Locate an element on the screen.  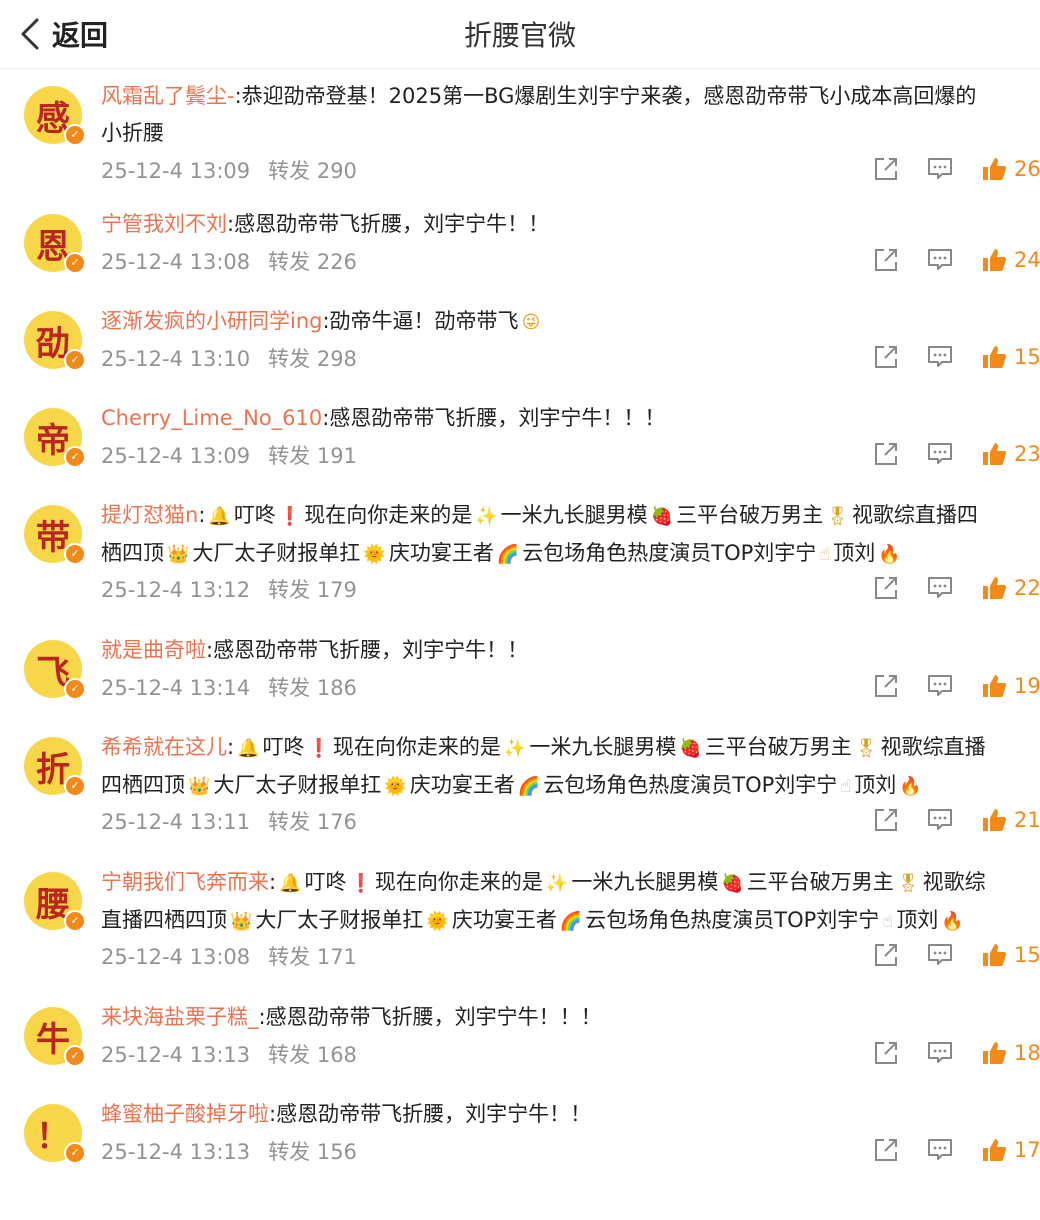
avatar: 牛 ✓ is located at coordinates (55, 1037).